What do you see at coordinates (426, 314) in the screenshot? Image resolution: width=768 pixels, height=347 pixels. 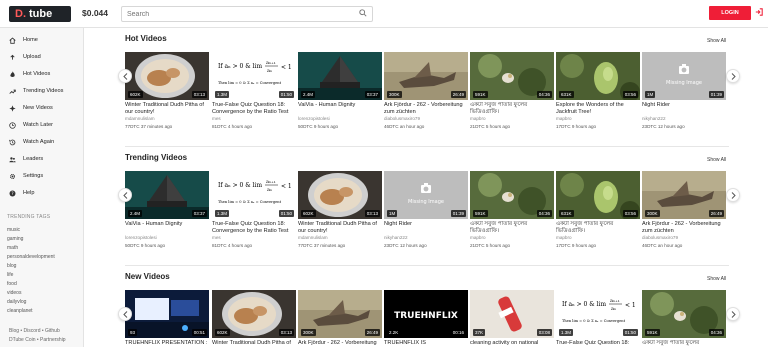 I see `video-thumbnail: TRUEHNFLIX 2.2K 00:16` at bounding box center [426, 314].